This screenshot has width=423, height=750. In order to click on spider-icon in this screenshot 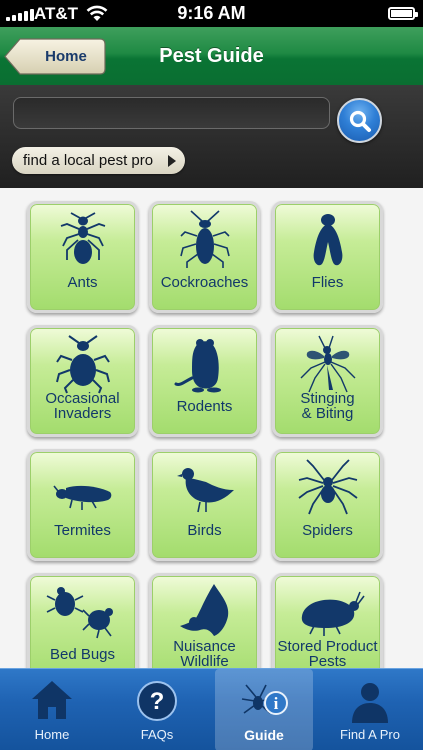, I will do `click(327, 487)`.